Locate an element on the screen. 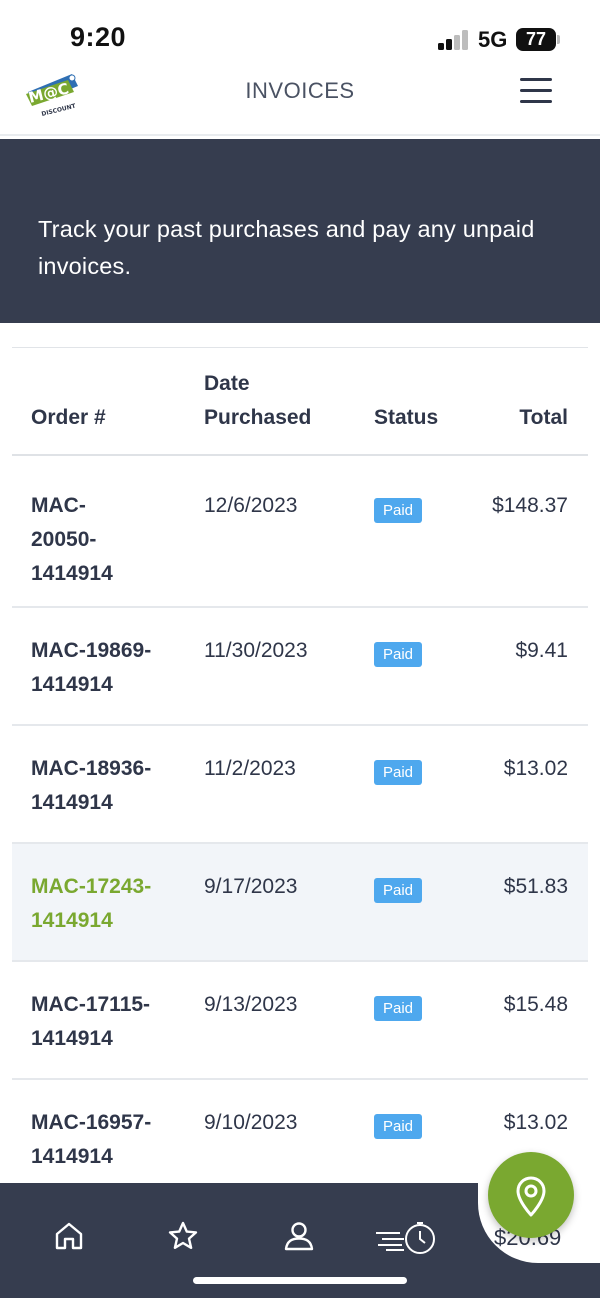 The image size is (600, 1298). home-icon is located at coordinates (69, 1236).